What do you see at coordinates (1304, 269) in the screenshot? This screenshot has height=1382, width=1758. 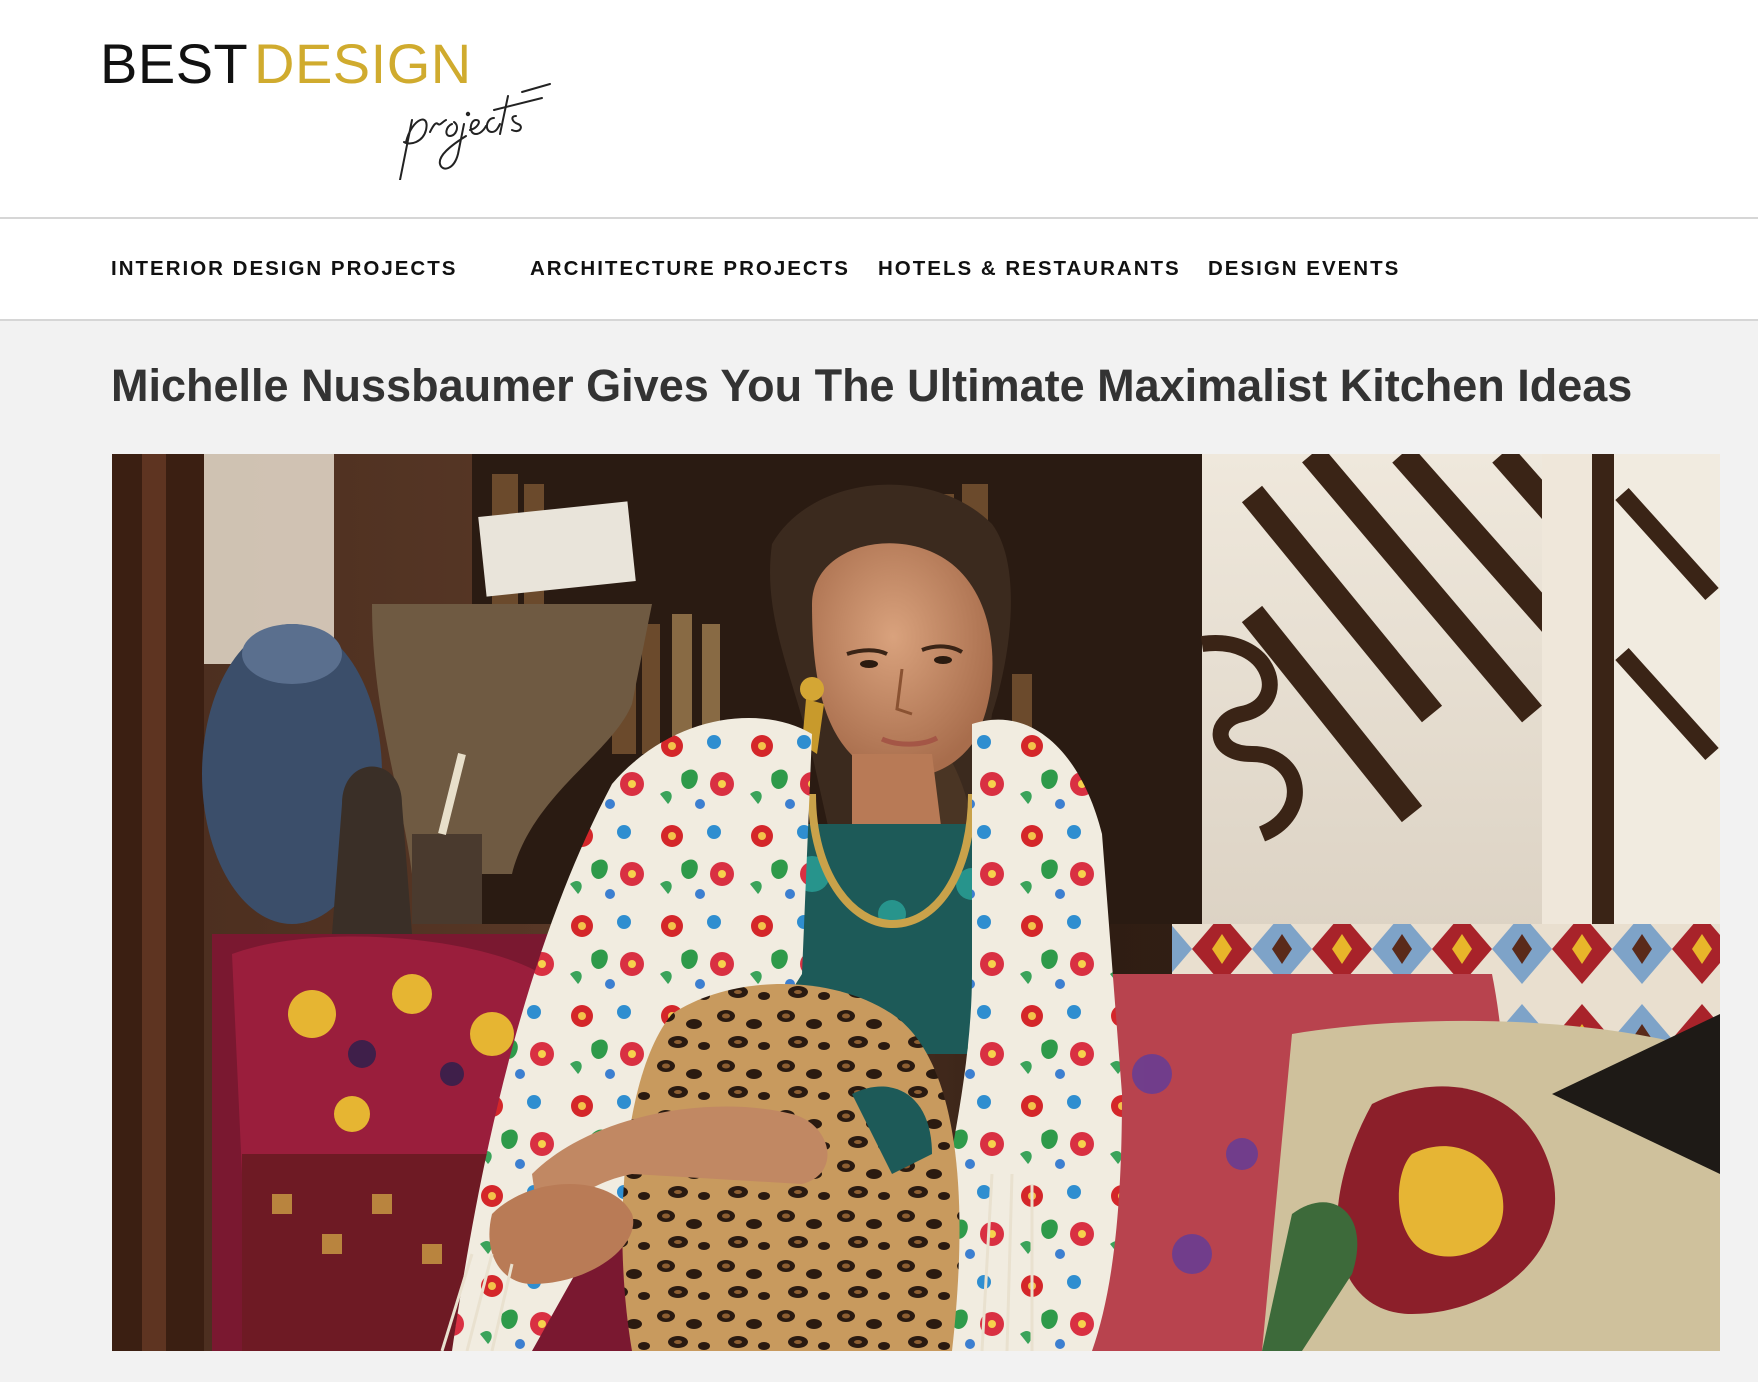 I see `nav-item-design-events: DESIGN EVENTS` at bounding box center [1304, 269].